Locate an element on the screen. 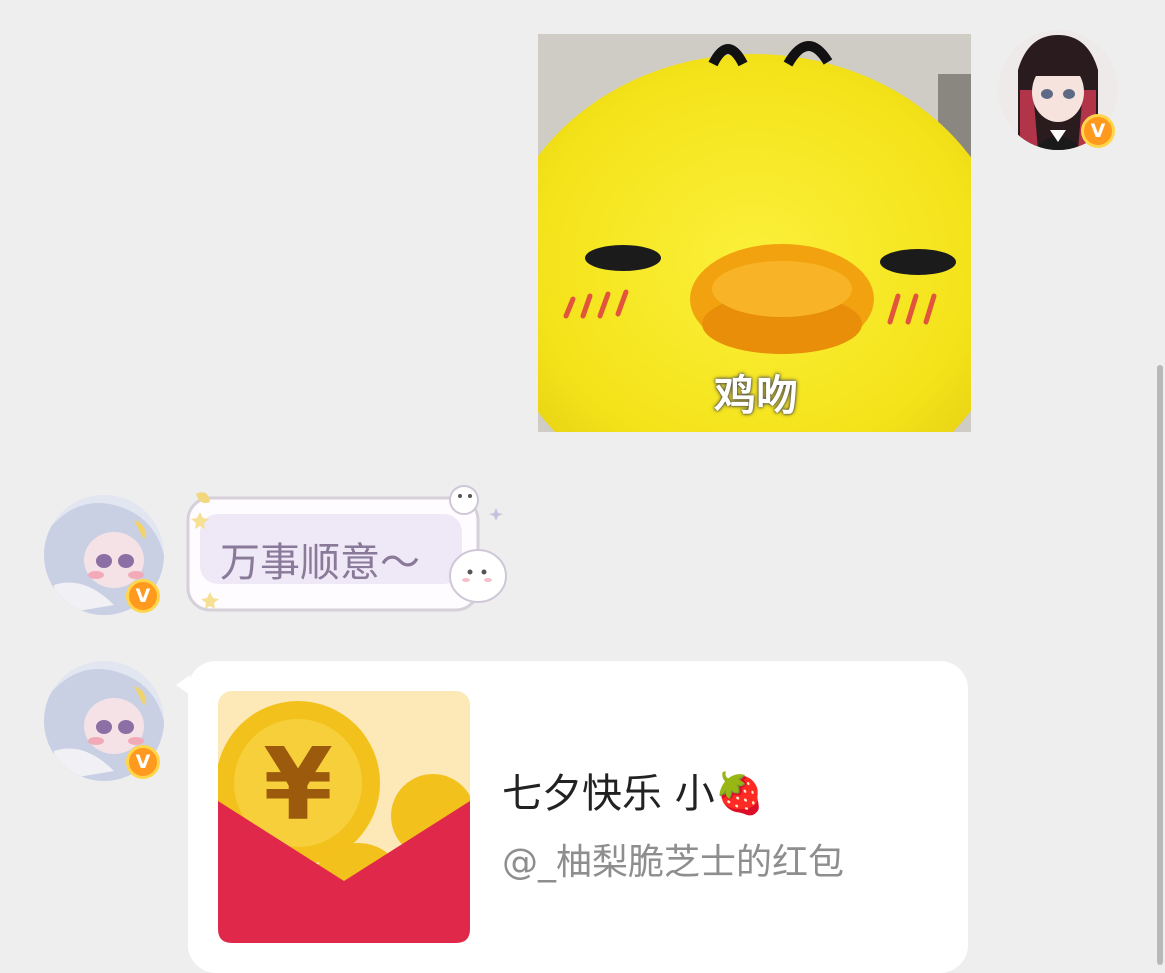 The width and height of the screenshot is (1165, 973). greeting-text: 万事顺意～ is located at coordinates (320, 563).